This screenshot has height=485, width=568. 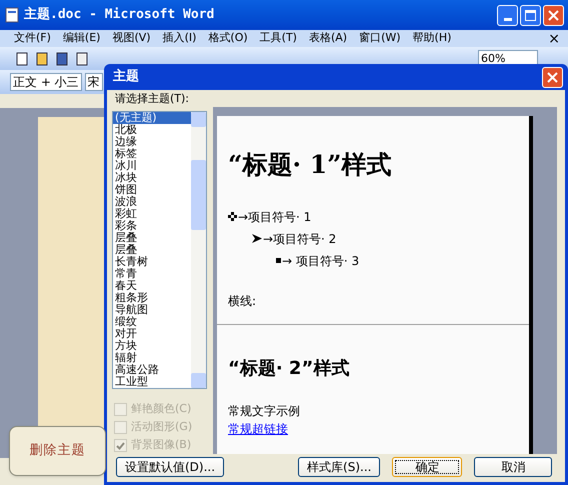 What do you see at coordinates (152, 214) in the screenshot?
I see `theme-list-item: 彩虹` at bounding box center [152, 214].